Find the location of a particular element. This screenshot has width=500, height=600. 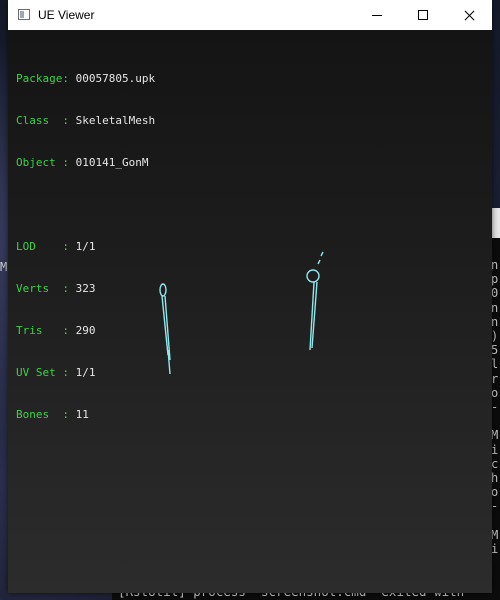

skeletal-mesh-render is located at coordinates (241, 313).